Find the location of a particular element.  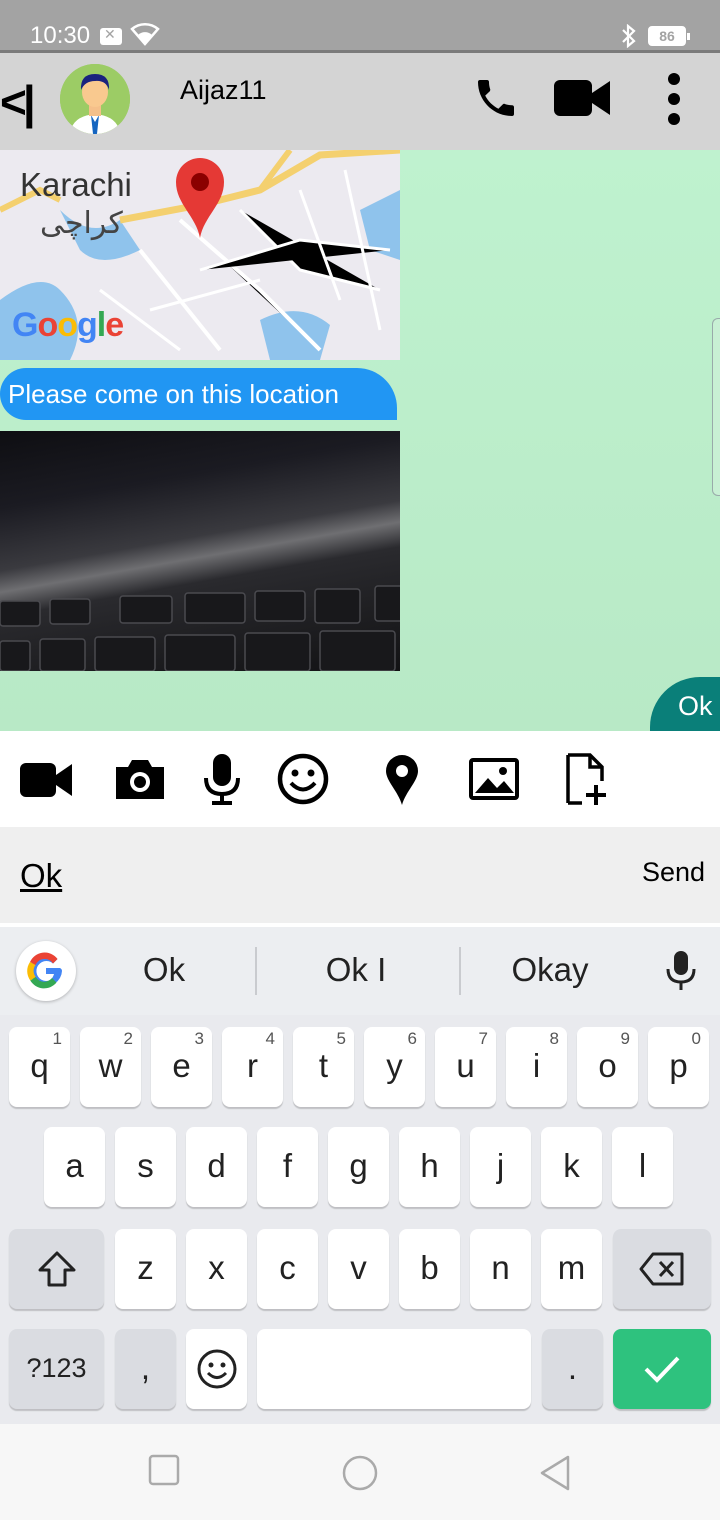

key-x: x is located at coordinates (216, 1269).